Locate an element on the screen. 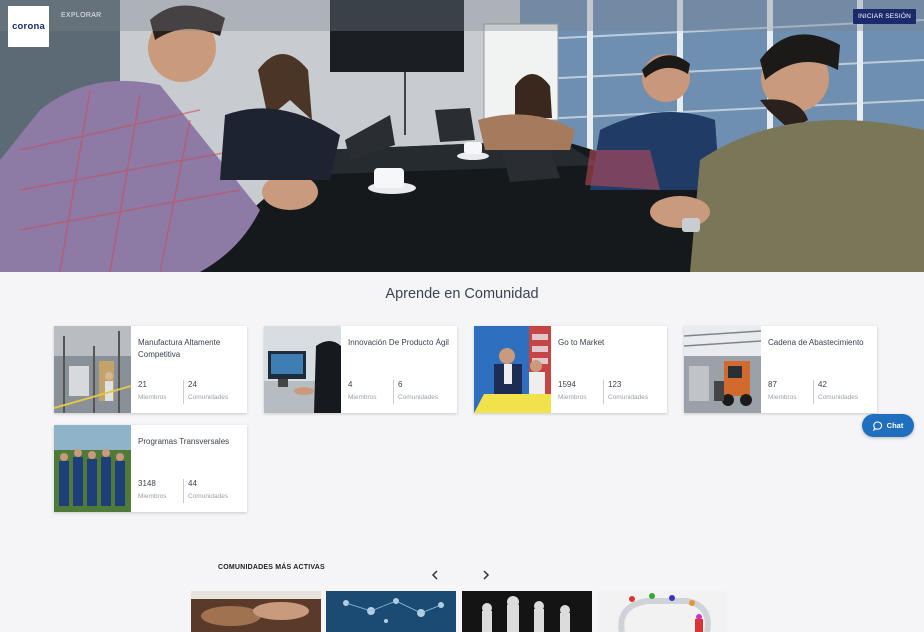 The image size is (924, 632). active-communities-title: COMUNIDADES MÁS ACTIVAS is located at coordinates (271, 567).